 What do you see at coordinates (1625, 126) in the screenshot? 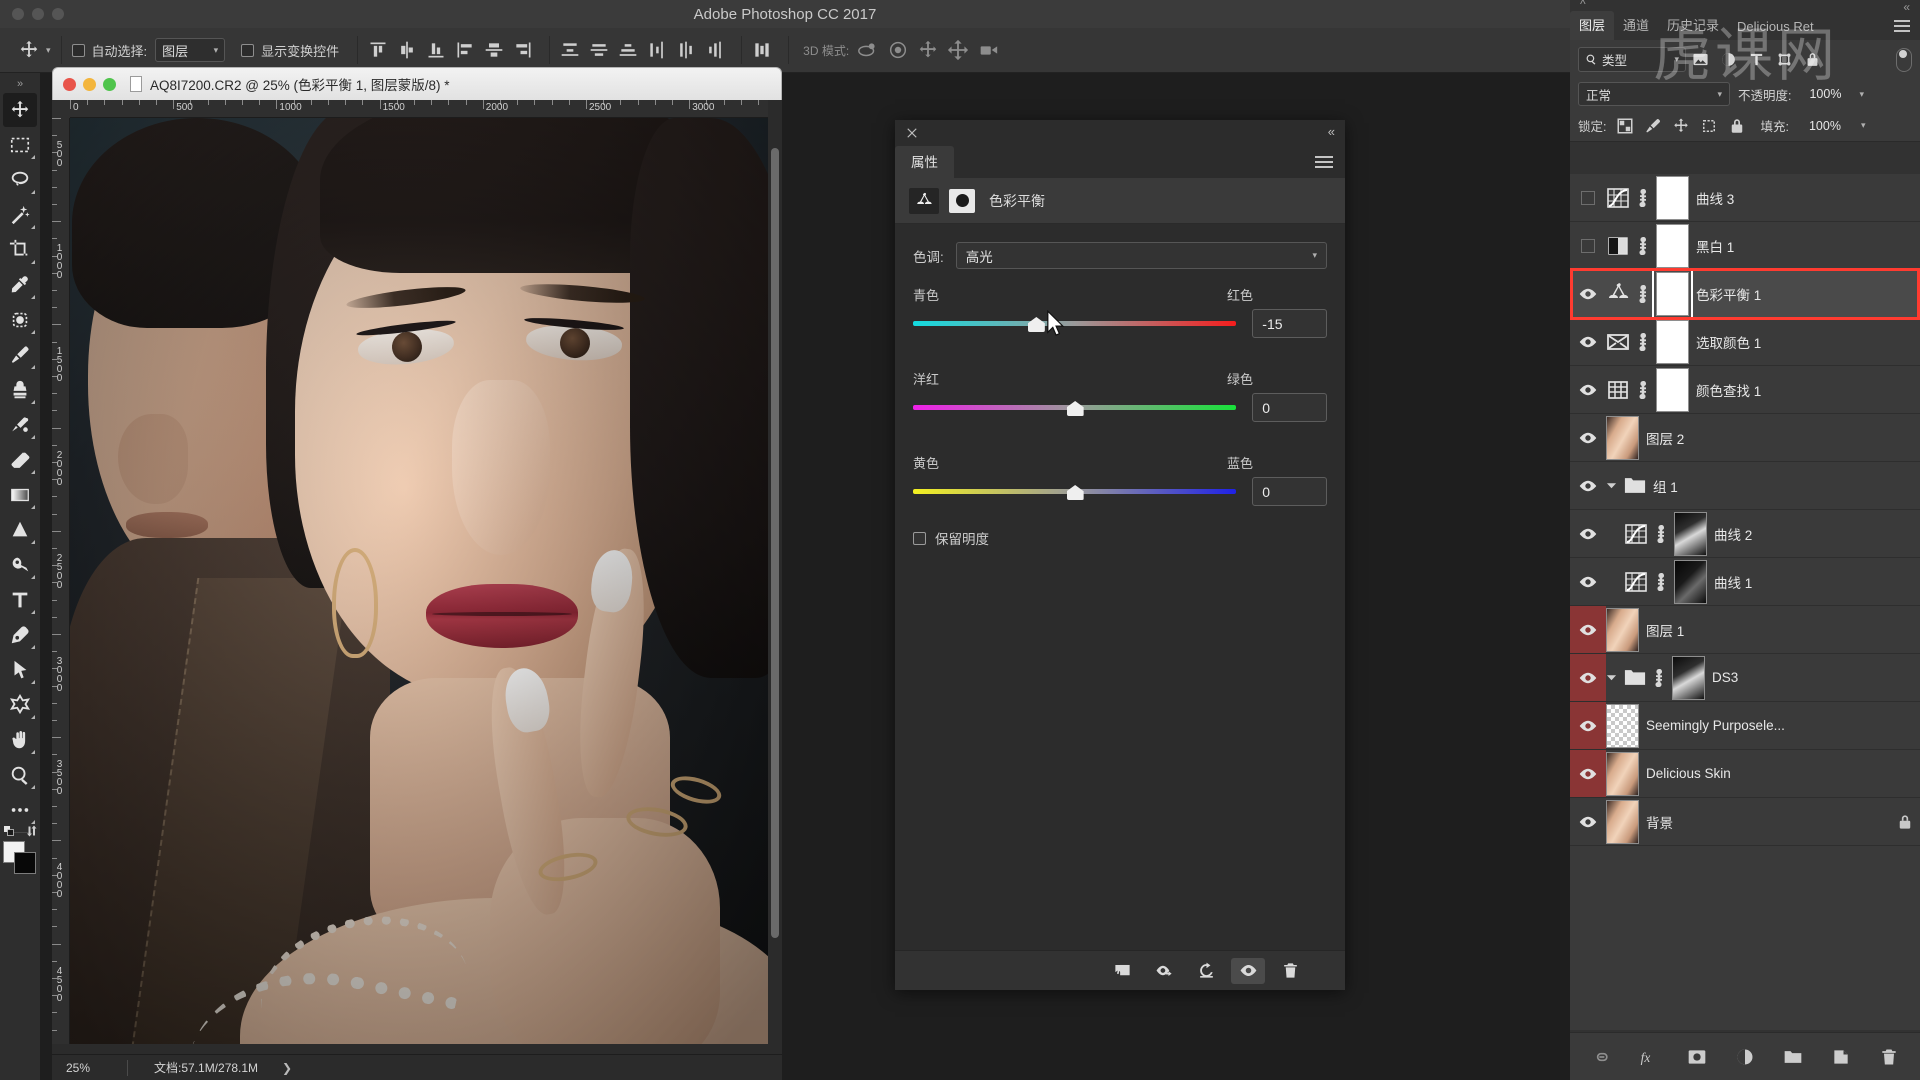
I see `lock-transparency-icon` at bounding box center [1625, 126].